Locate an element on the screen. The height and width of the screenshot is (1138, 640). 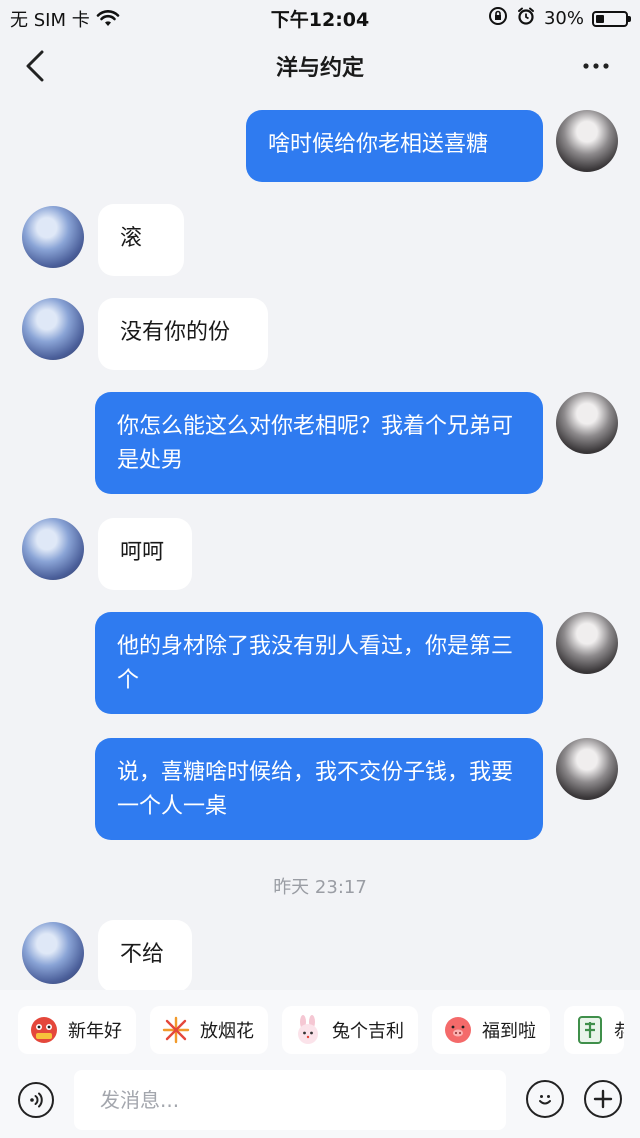
quick-reply-label: 放烟花 is located at coordinates (227, 1031).